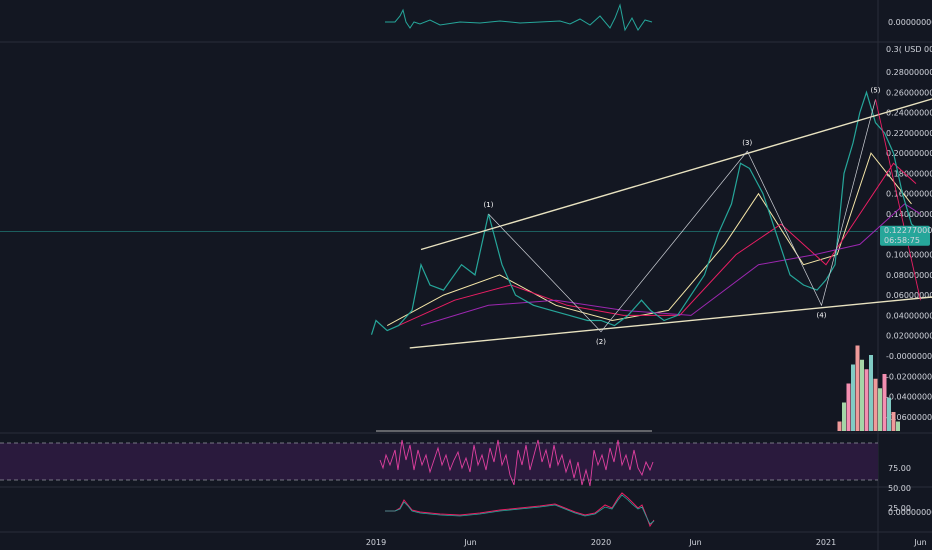  I want to click on price-tick-label: -0.04000000, so click(909, 397).